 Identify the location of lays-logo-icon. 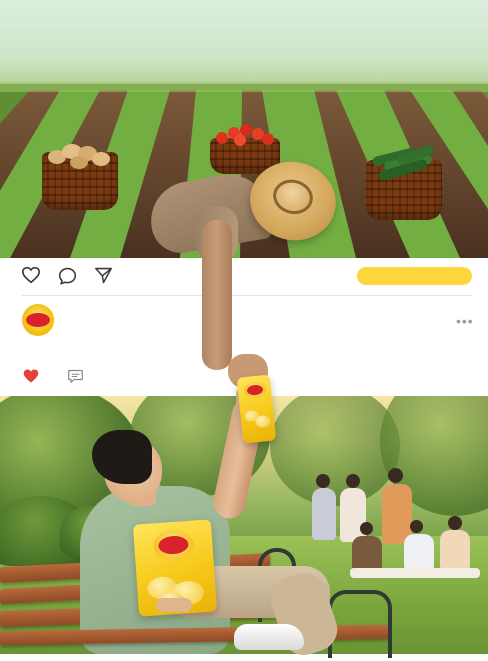
(38, 320).